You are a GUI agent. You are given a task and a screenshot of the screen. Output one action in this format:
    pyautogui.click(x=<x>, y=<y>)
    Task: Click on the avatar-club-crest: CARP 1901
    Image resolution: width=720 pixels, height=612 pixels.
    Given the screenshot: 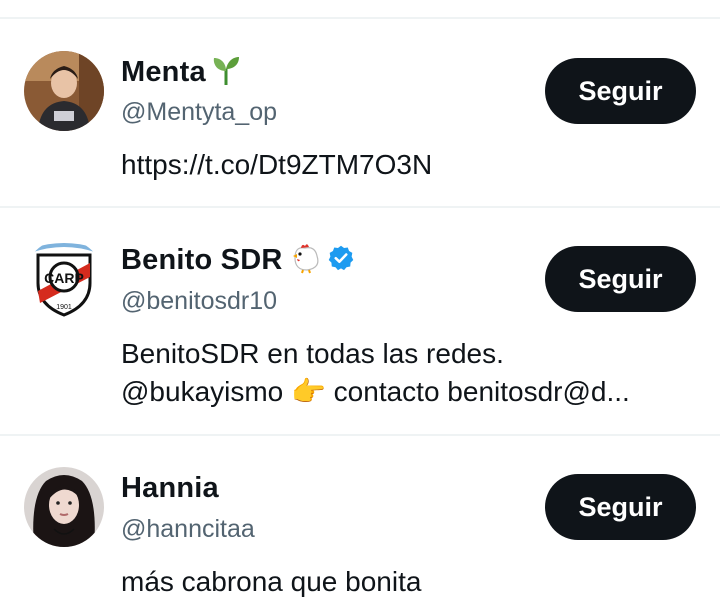 What is the action you would take?
    pyautogui.click(x=64, y=279)
    